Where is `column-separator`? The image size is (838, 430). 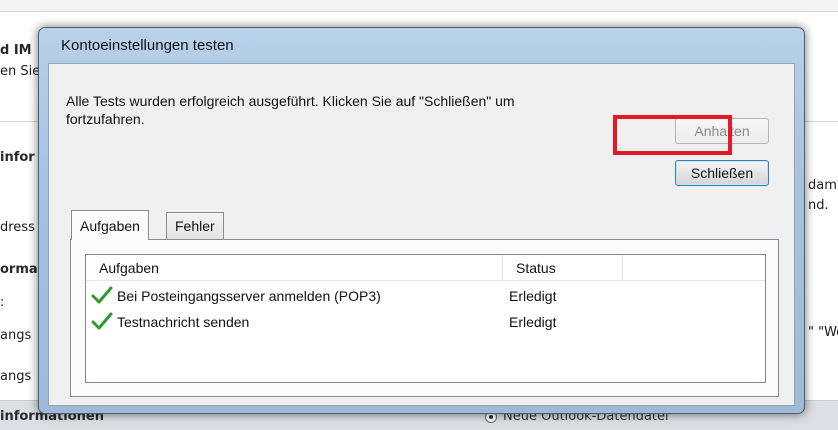
column-separator is located at coordinates (622, 268).